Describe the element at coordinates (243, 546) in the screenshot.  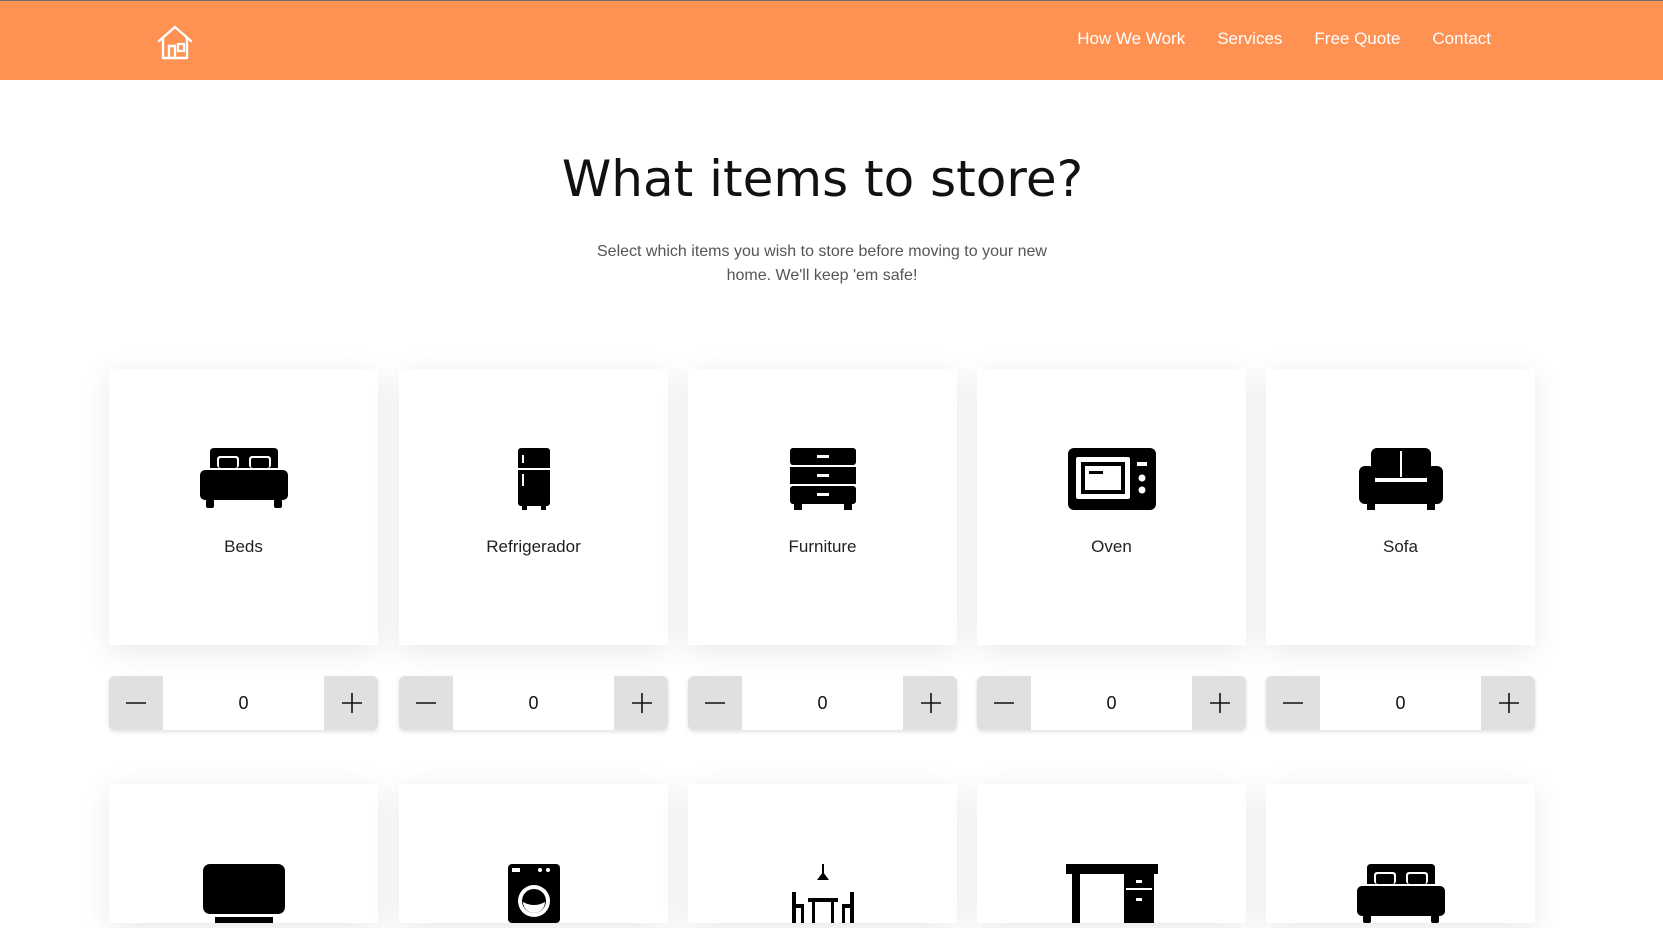
I see `item-label: Beds` at that location.